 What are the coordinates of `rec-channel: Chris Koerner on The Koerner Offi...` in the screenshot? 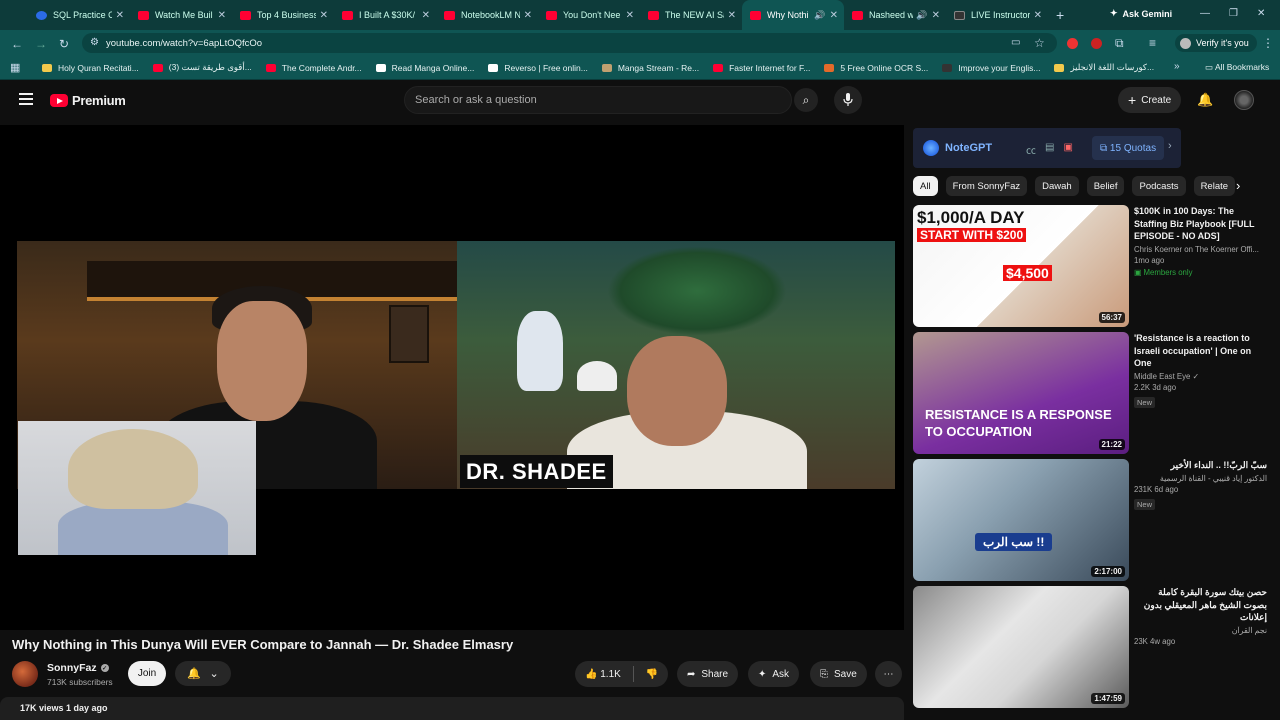 It's located at (1200, 249).